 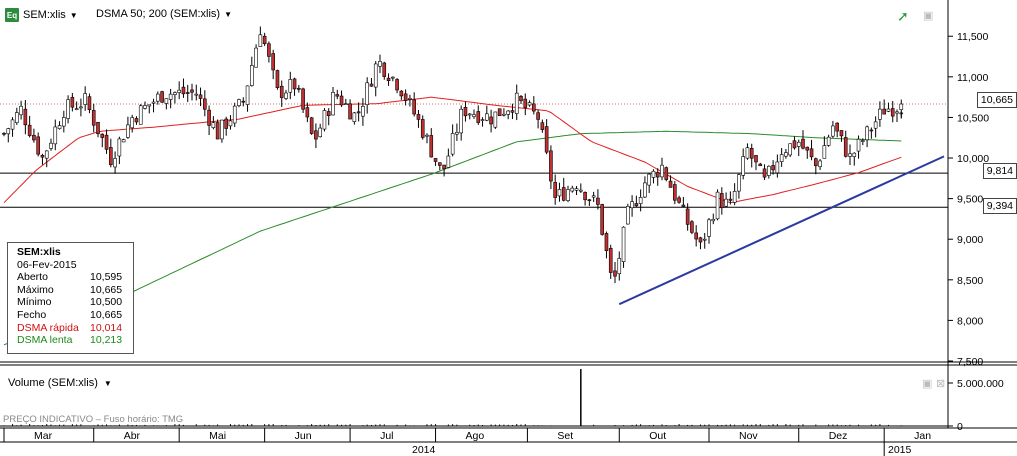 I want to click on month-label: Ago, so click(x=475, y=436).